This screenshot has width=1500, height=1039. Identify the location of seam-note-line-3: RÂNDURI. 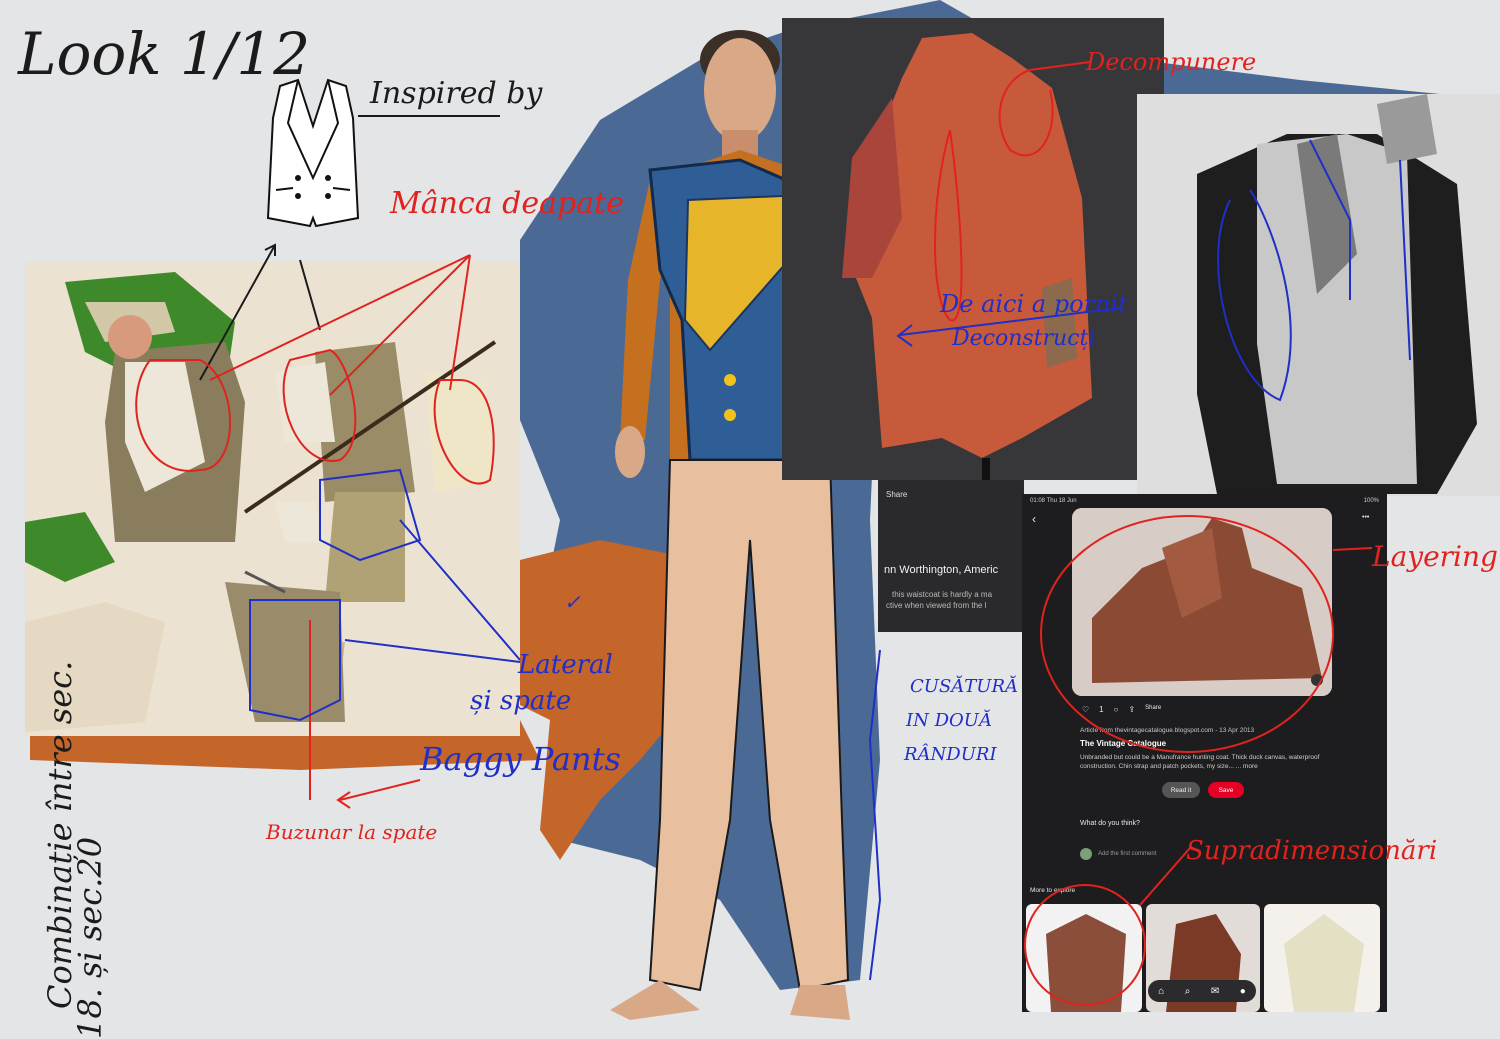
(950, 754).